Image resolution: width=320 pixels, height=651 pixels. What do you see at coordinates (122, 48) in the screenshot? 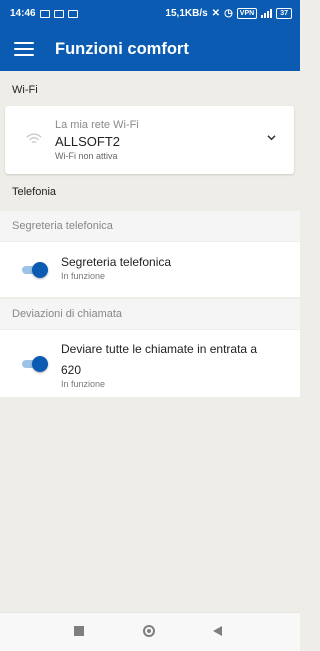
I see `page-title: Funzioni comfort` at bounding box center [122, 48].